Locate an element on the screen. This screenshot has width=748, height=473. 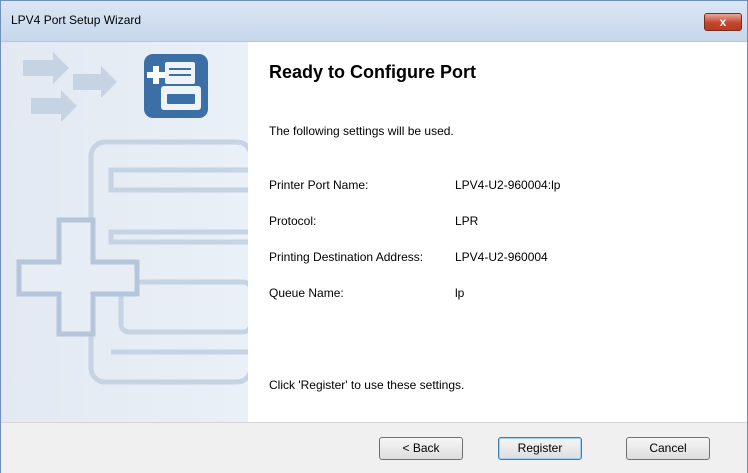
setting-row-queue-name: Queue Name: lp is located at coordinates (504, 294).